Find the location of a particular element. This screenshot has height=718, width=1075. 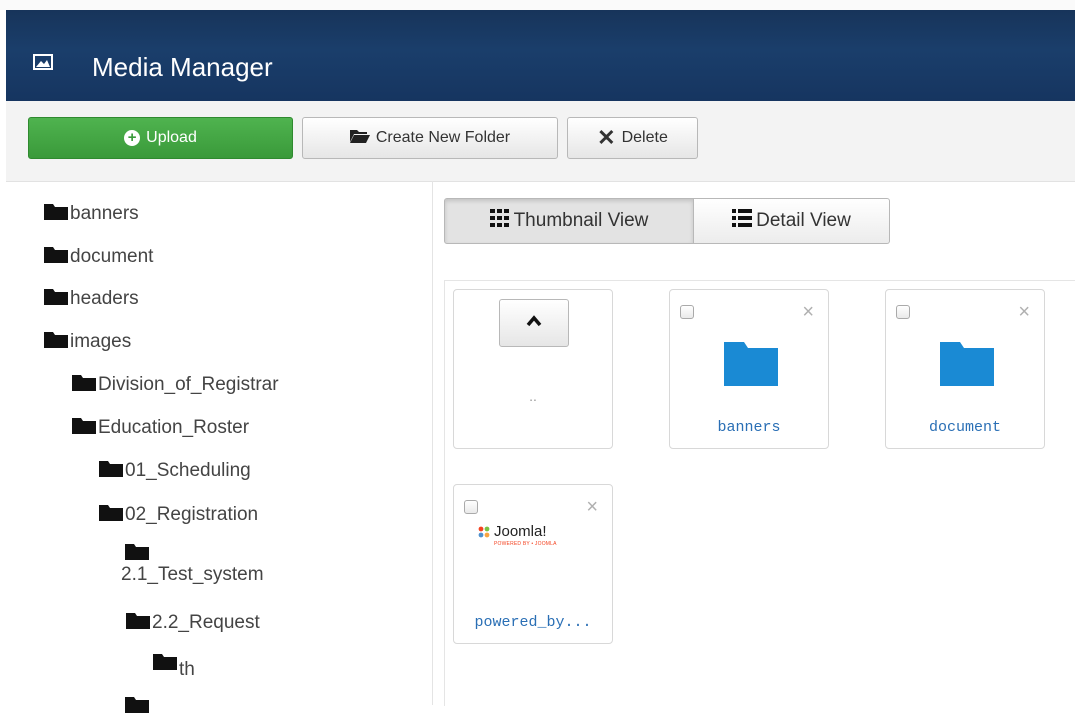

up-folder-button is located at coordinates (534, 323).